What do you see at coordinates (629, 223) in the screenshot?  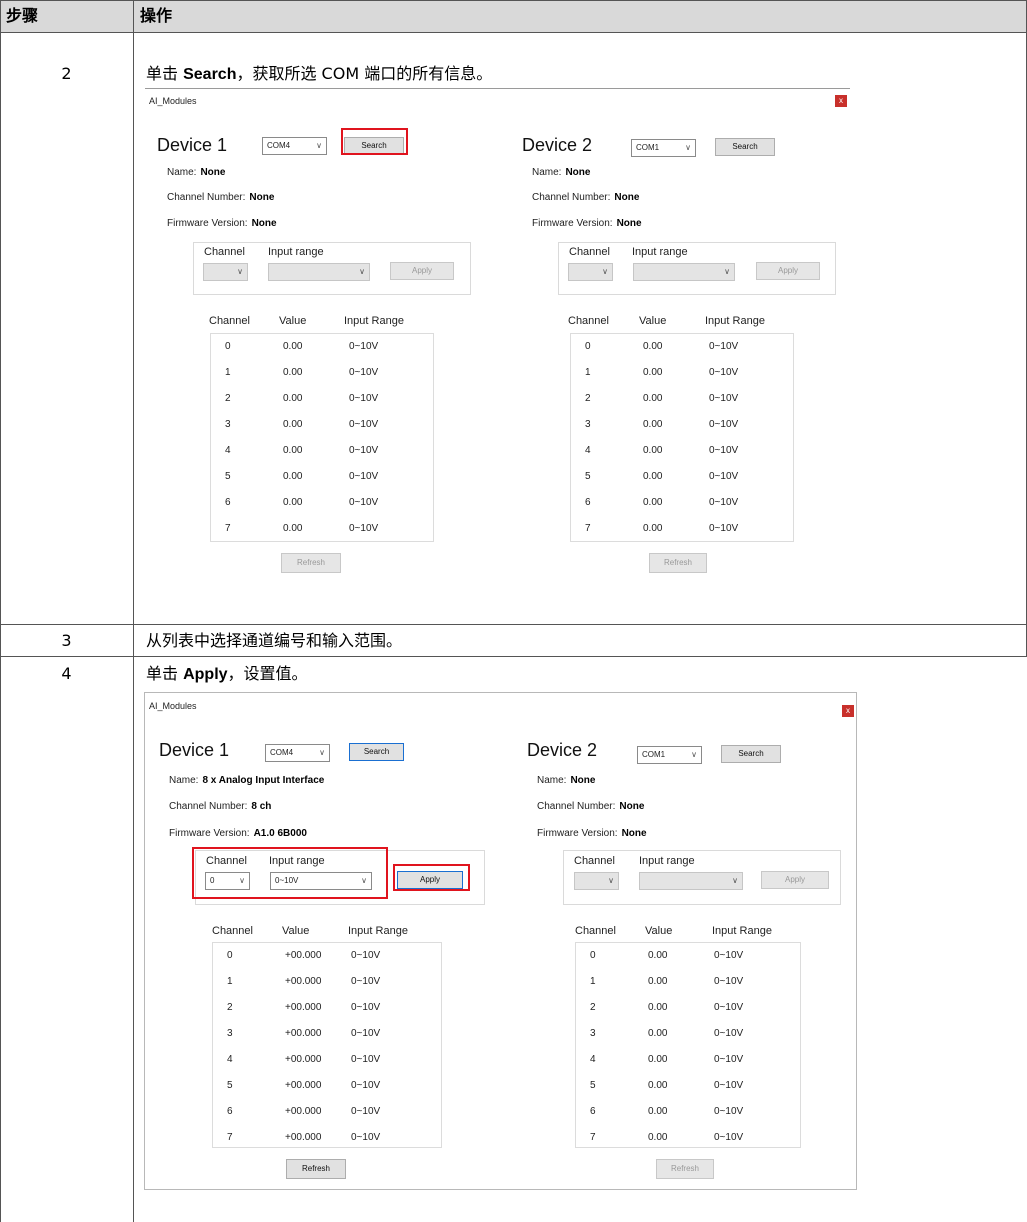 I see `firmware-value: None` at bounding box center [629, 223].